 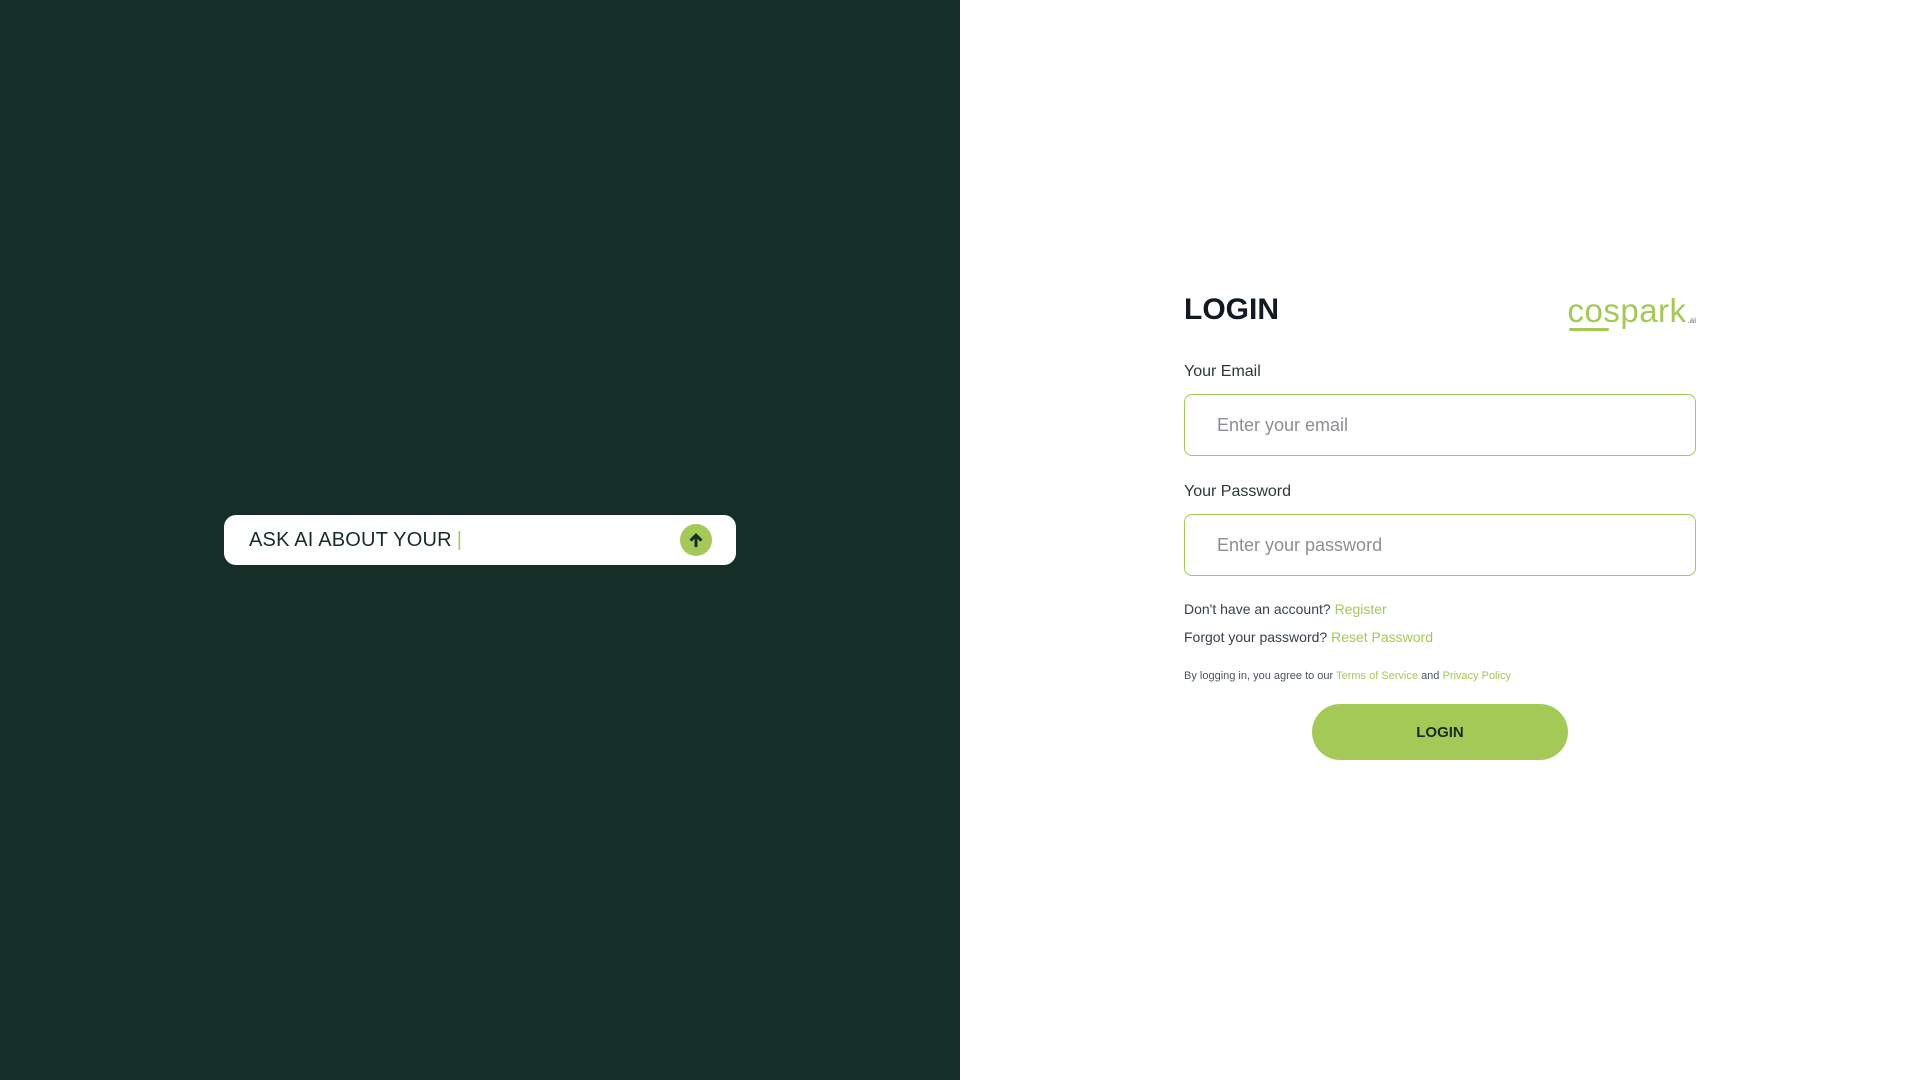 What do you see at coordinates (1440, 425) in the screenshot?
I see `email-field` at bounding box center [1440, 425].